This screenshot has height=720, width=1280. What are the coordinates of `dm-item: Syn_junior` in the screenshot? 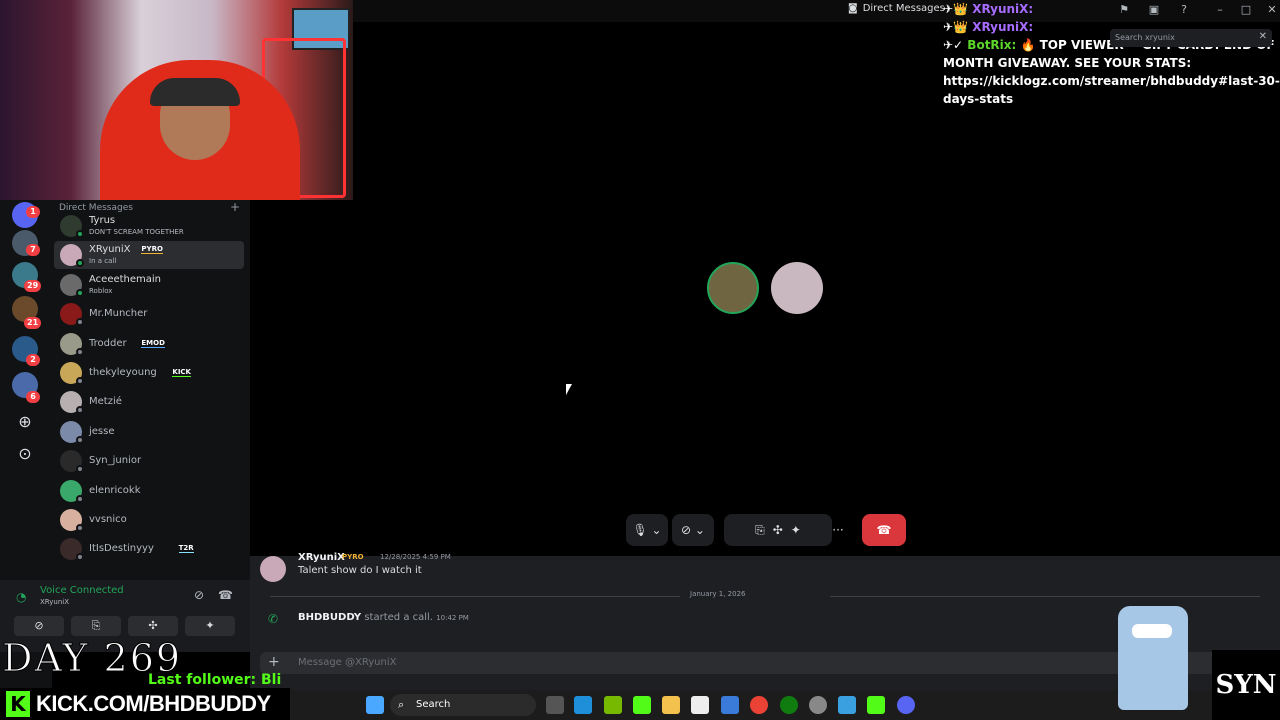 It's located at (149, 461).